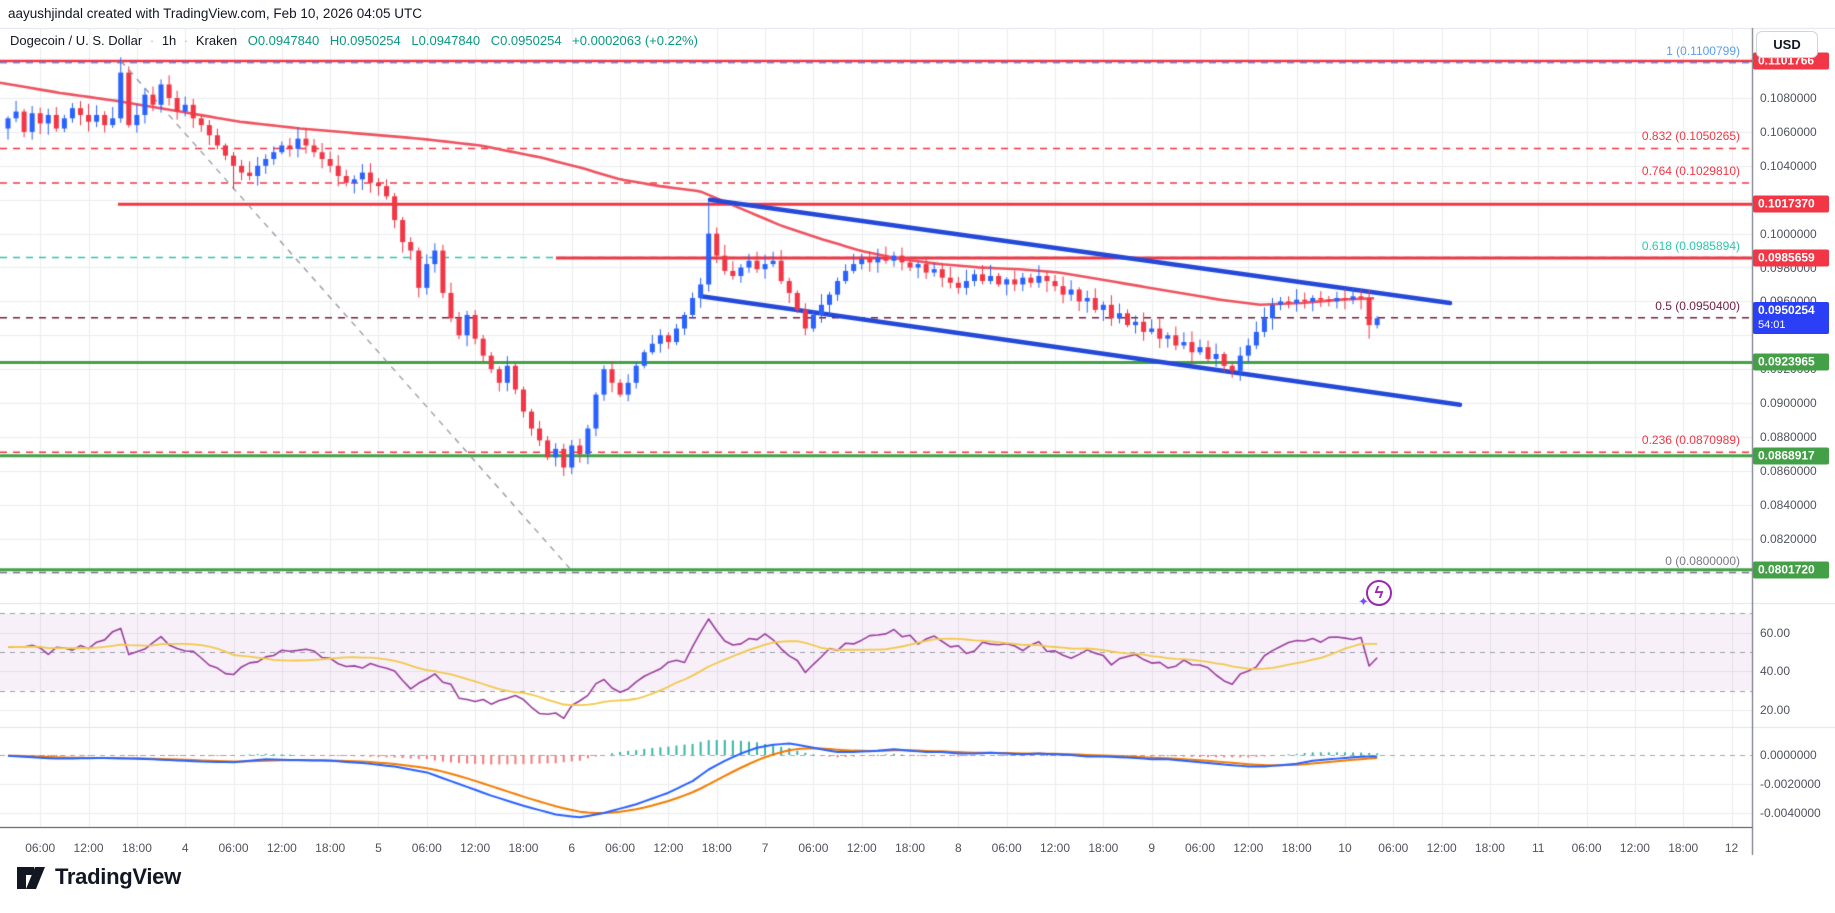 The height and width of the screenshot is (913, 1835). Describe the element at coordinates (1791, 362) in the screenshot. I see `price-badge: 0.0923965` at that location.